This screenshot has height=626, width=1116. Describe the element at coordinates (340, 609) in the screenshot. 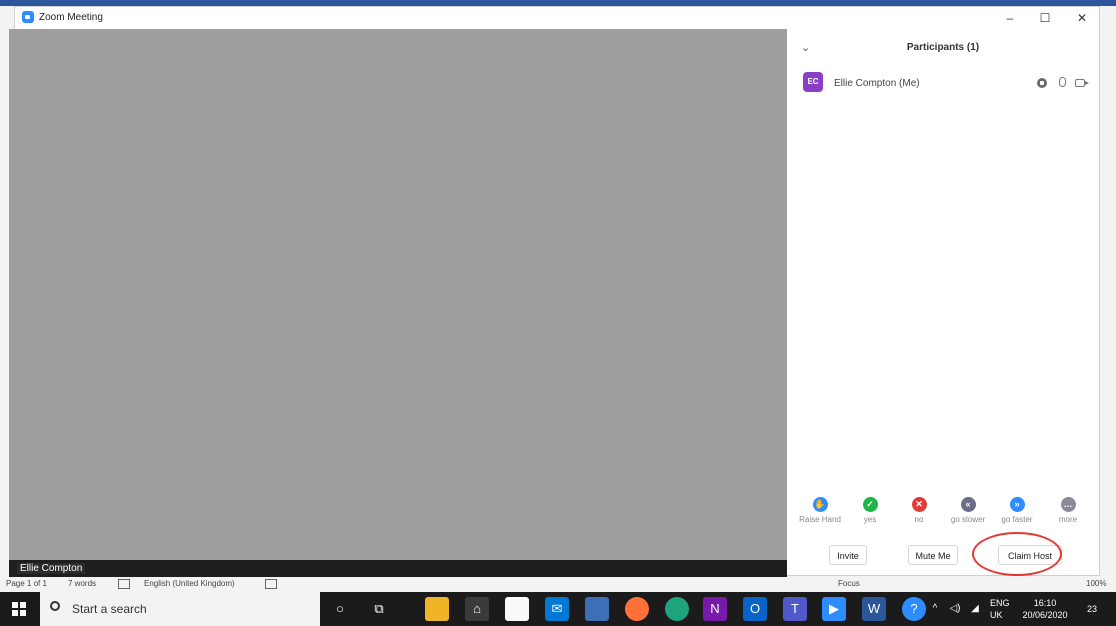

I see `cortana-icon: ○` at that location.